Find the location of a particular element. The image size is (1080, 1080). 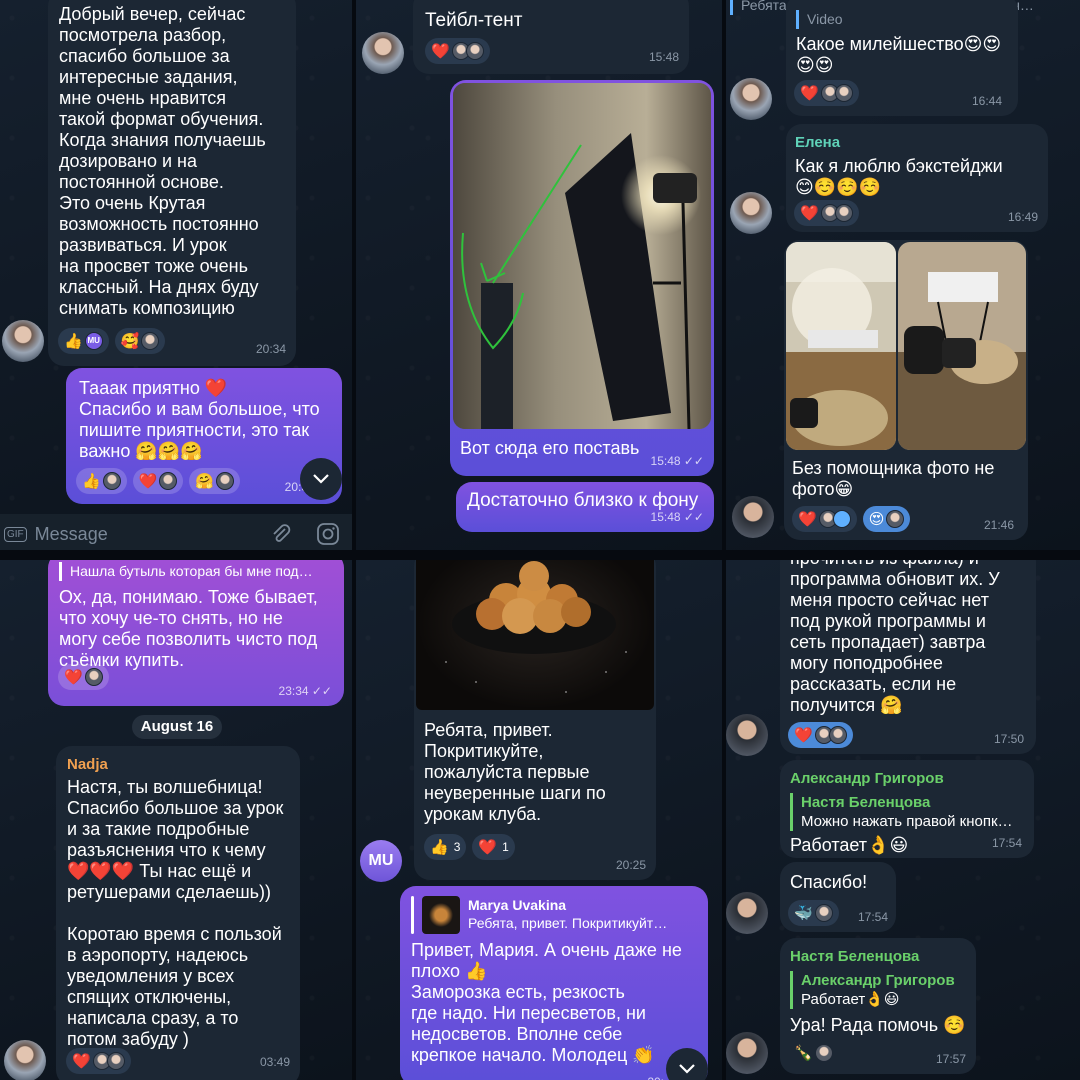

photo-donuts is located at coordinates (535, 635).